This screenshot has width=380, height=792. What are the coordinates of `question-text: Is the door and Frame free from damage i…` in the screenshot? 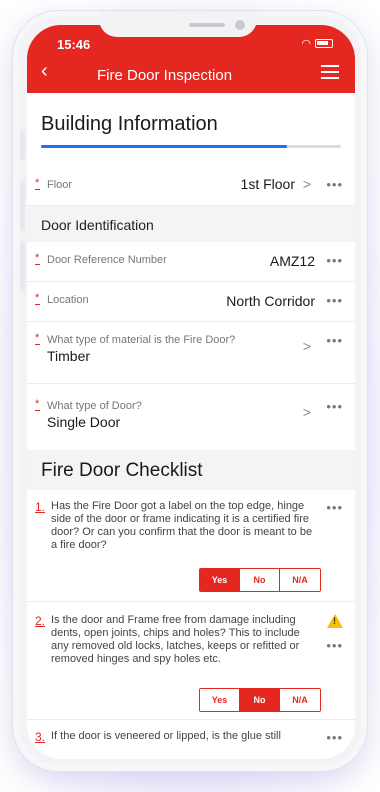 It's located at (175, 639).